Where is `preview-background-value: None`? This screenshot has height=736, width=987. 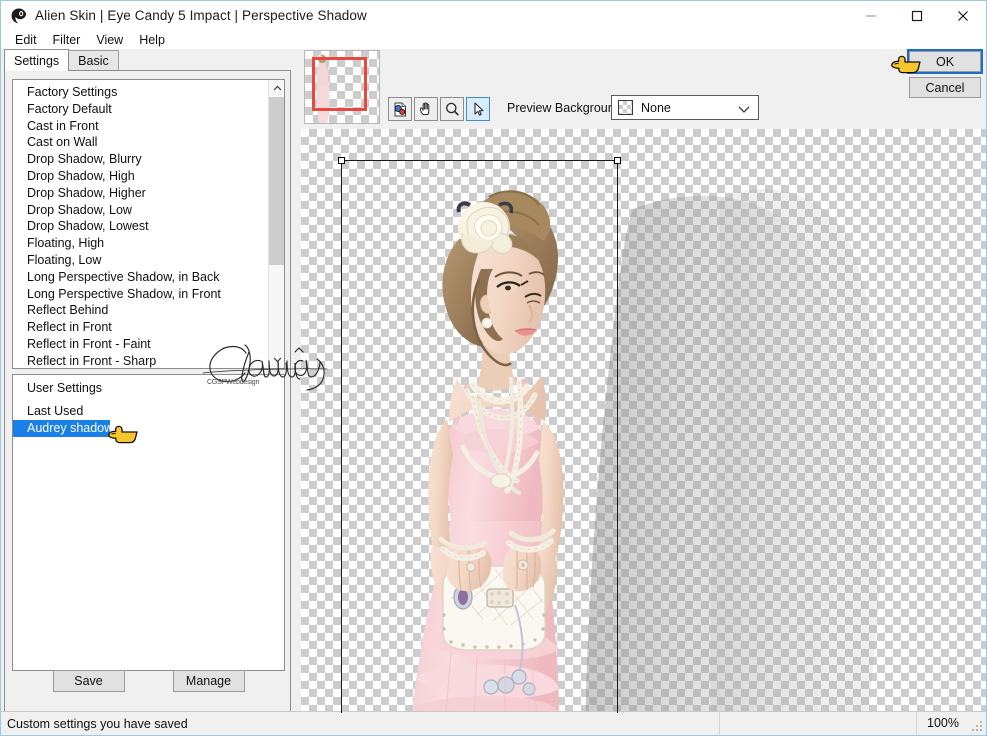 preview-background-value: None is located at coordinates (656, 107).